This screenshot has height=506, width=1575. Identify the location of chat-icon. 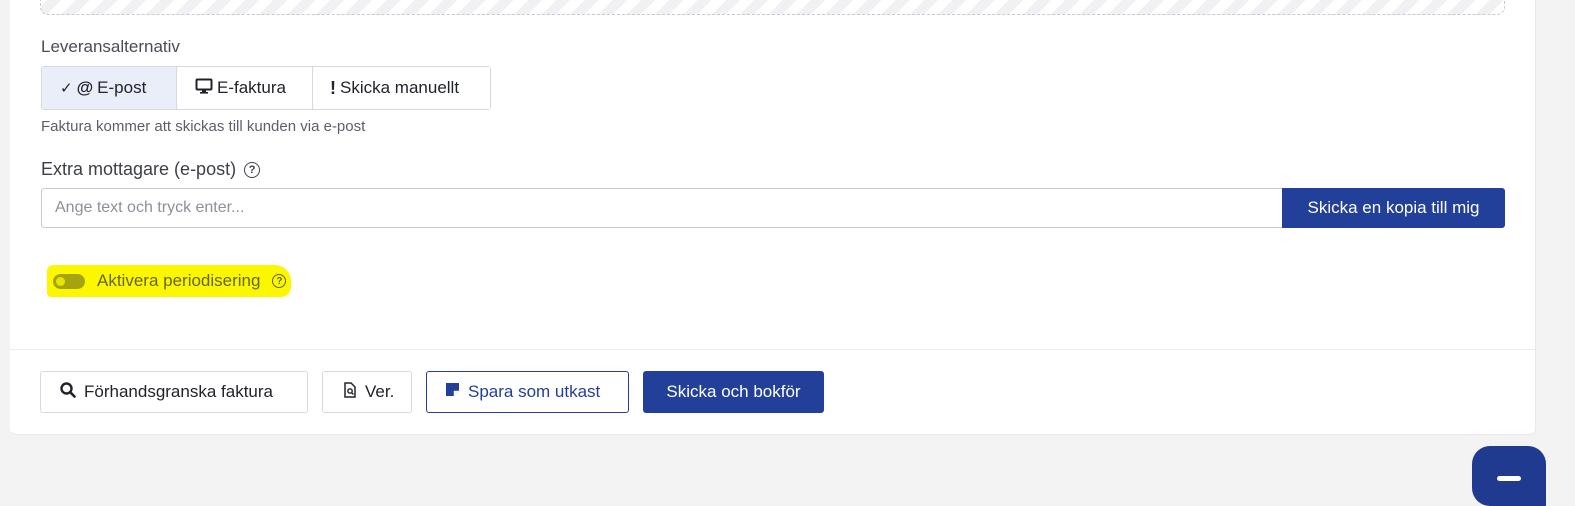
(1509, 478).